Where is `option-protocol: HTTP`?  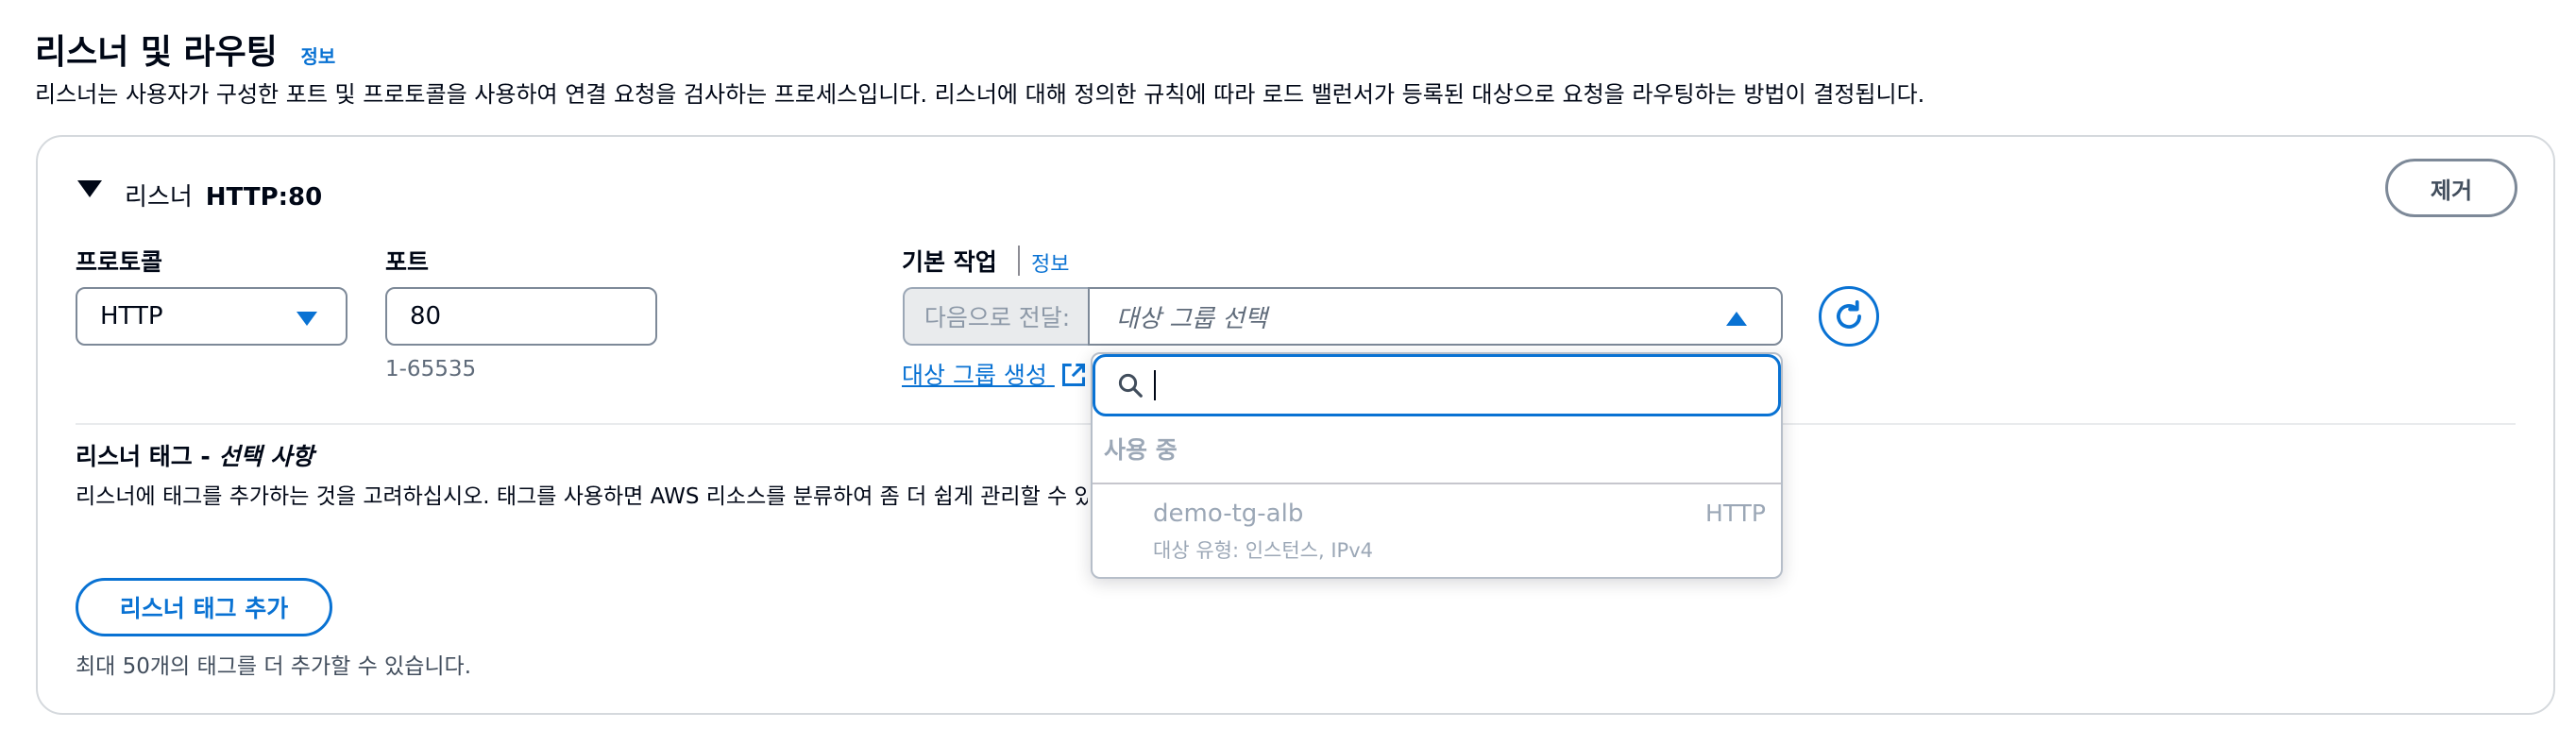
option-protocol: HTTP is located at coordinates (1735, 514).